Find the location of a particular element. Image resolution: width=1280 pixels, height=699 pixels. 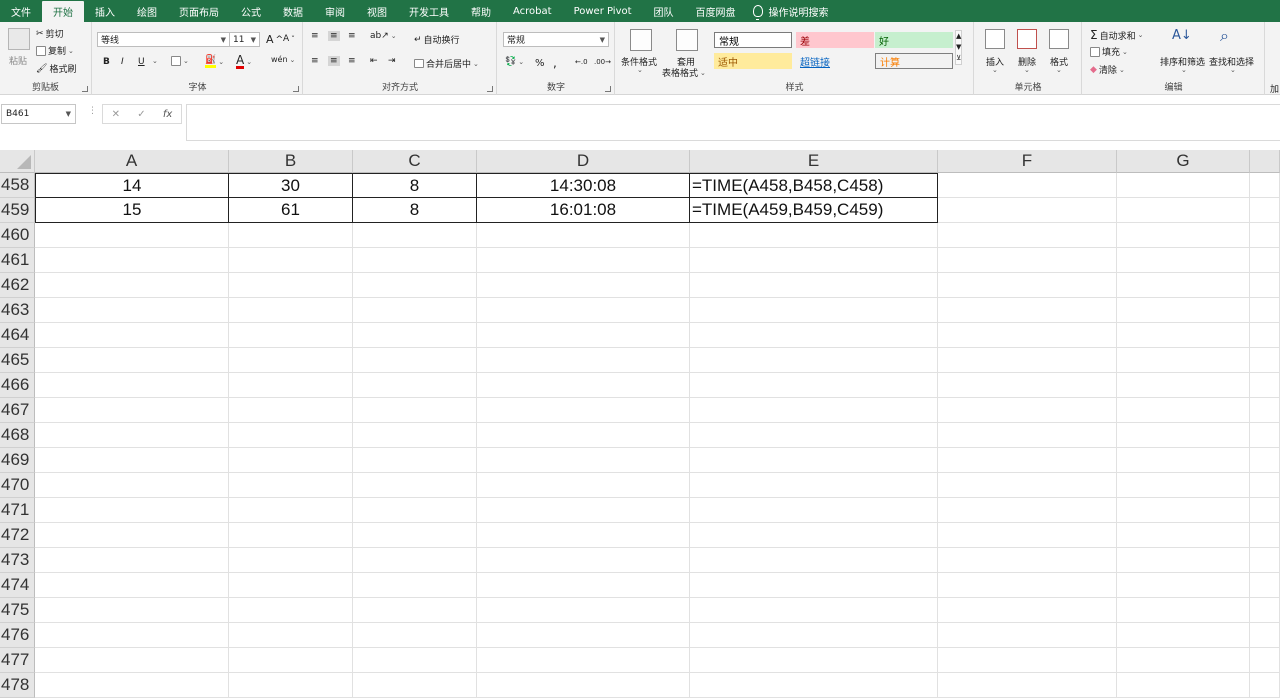

grow-font-button: A ^ is located at coordinates (274, 39).